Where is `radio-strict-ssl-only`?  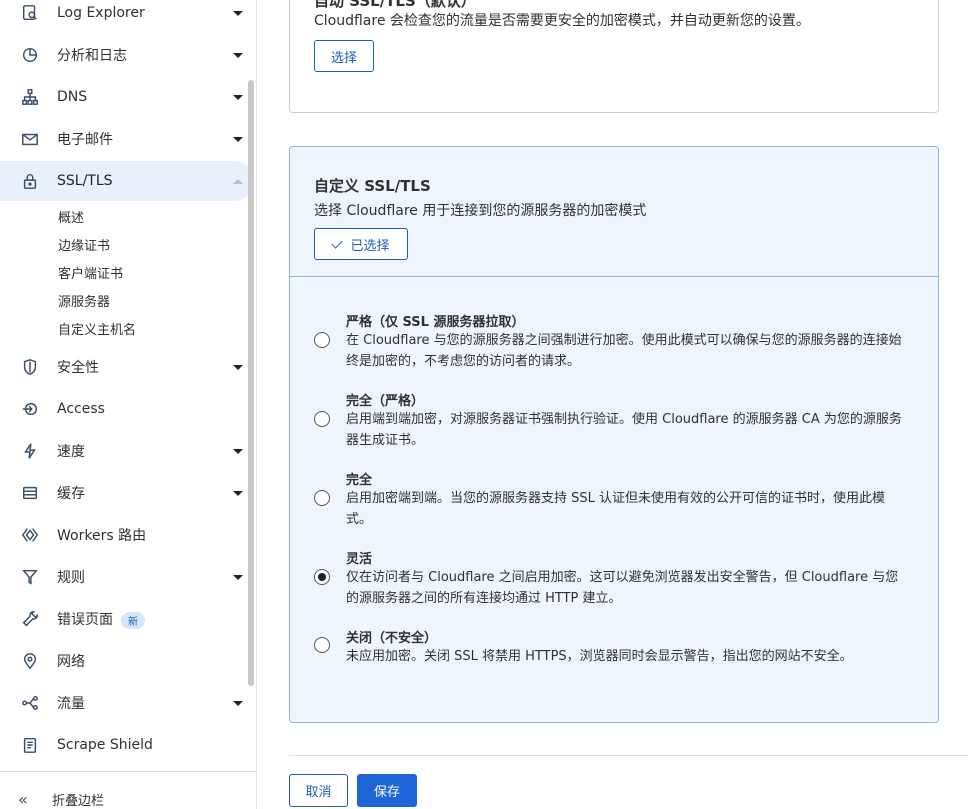 radio-strict-ssl-only is located at coordinates (322, 340).